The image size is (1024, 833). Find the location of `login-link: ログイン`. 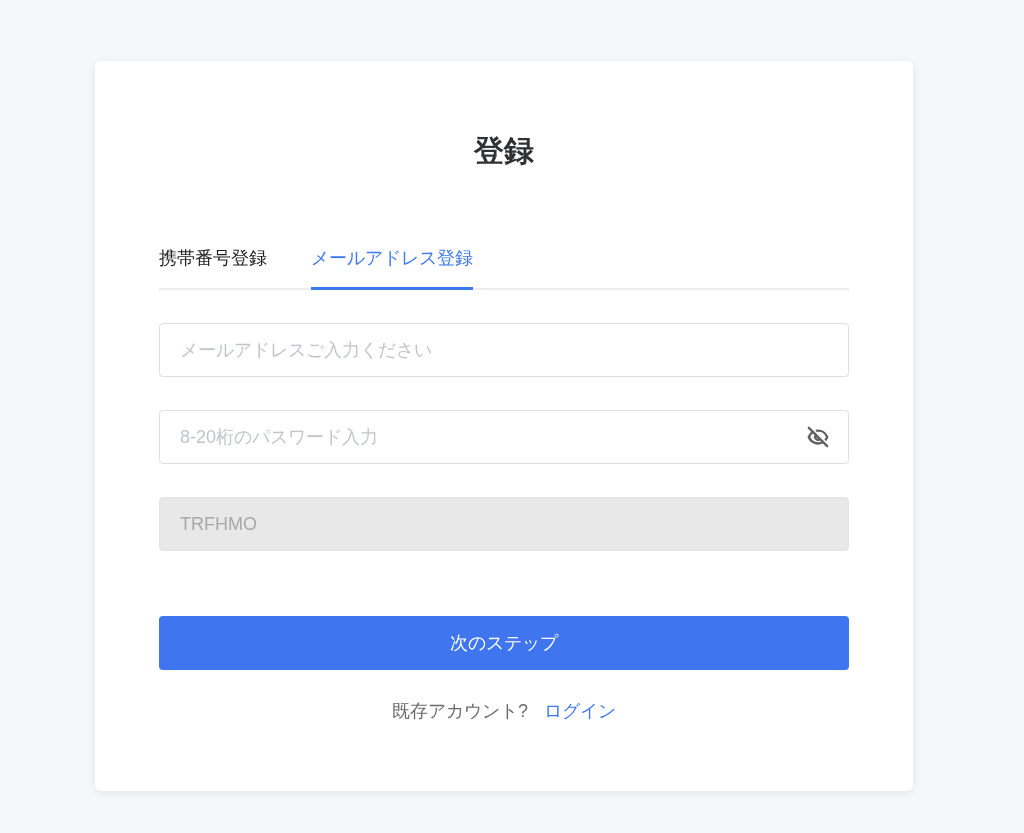

login-link: ログイン is located at coordinates (580, 711).